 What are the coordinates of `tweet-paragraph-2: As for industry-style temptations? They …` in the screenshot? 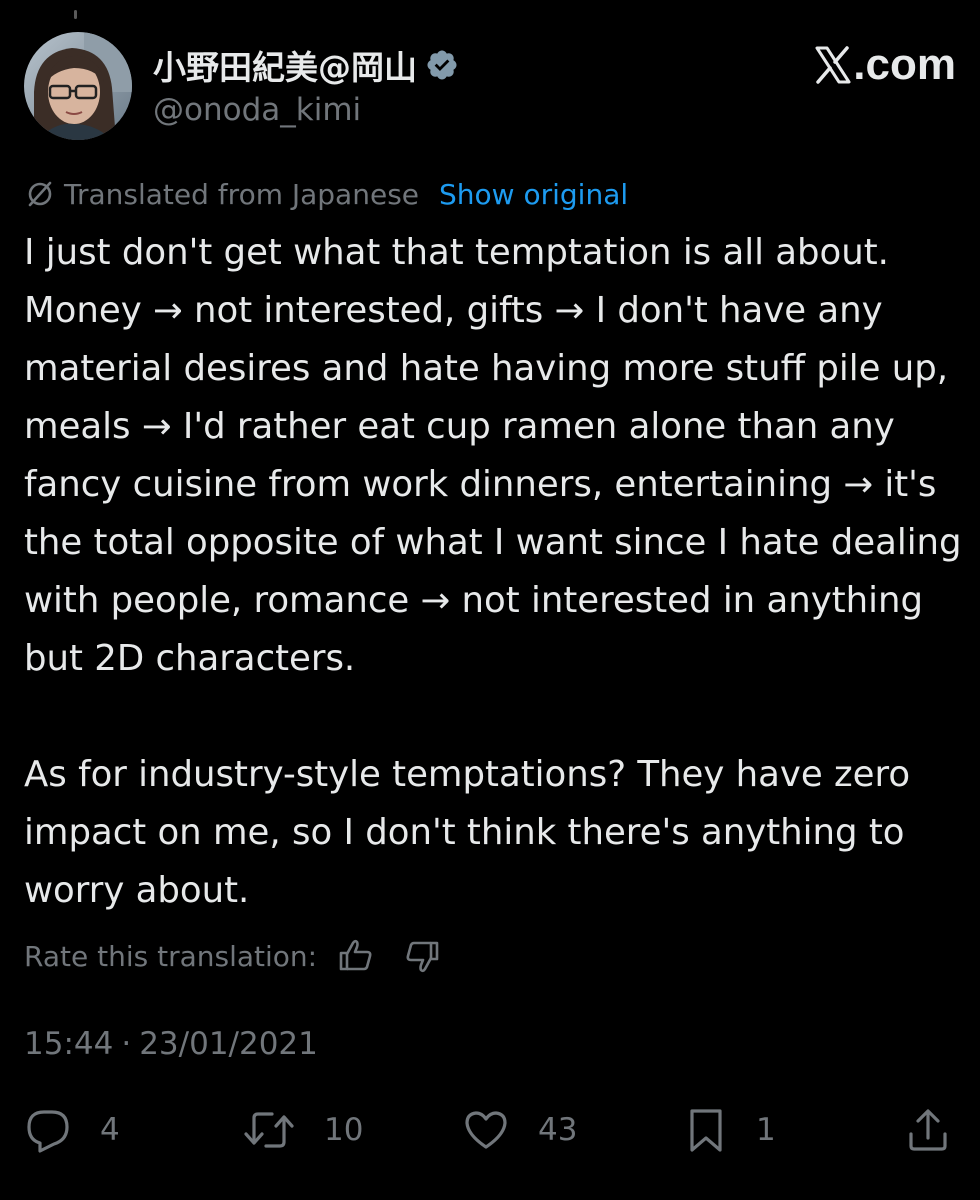 It's located at (467, 832).